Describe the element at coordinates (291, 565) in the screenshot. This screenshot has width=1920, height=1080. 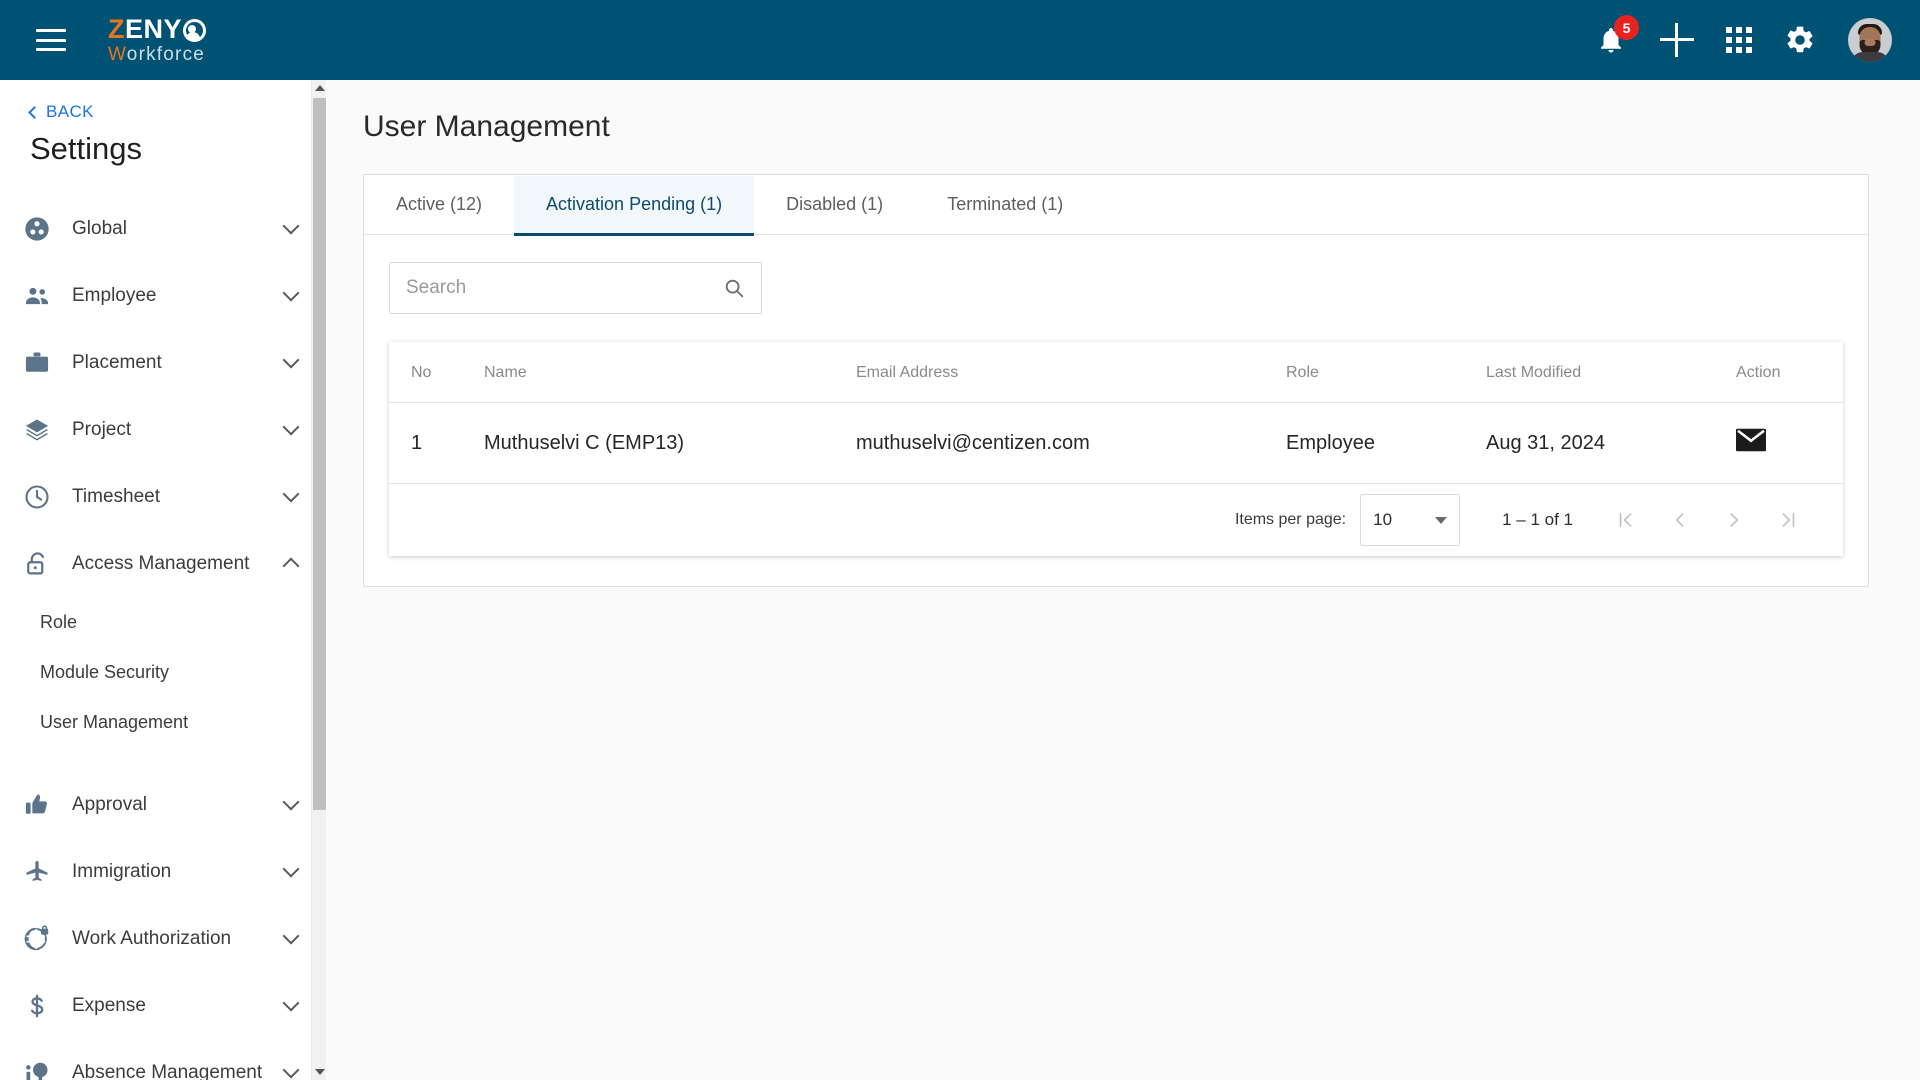
I see `chevron-up-icon` at that location.